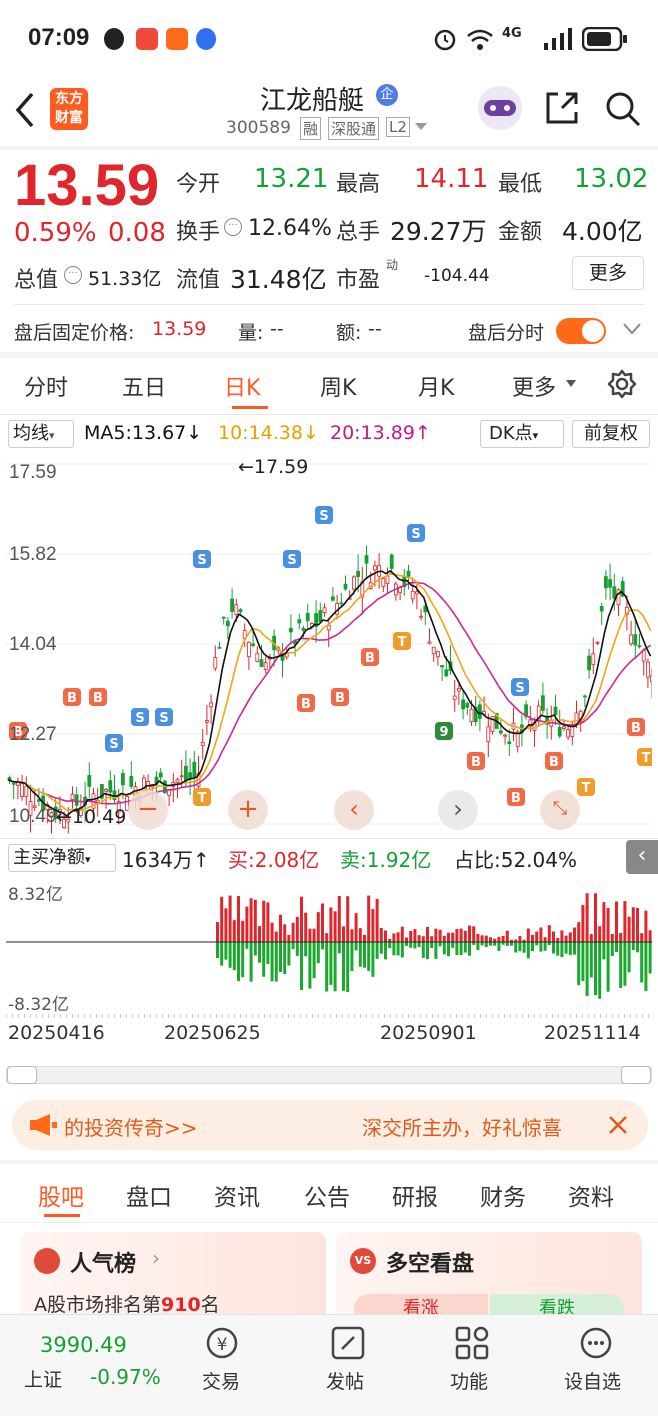 This screenshot has height=1416, width=658. I want to click on scroll-left-button: ‹, so click(354, 810).